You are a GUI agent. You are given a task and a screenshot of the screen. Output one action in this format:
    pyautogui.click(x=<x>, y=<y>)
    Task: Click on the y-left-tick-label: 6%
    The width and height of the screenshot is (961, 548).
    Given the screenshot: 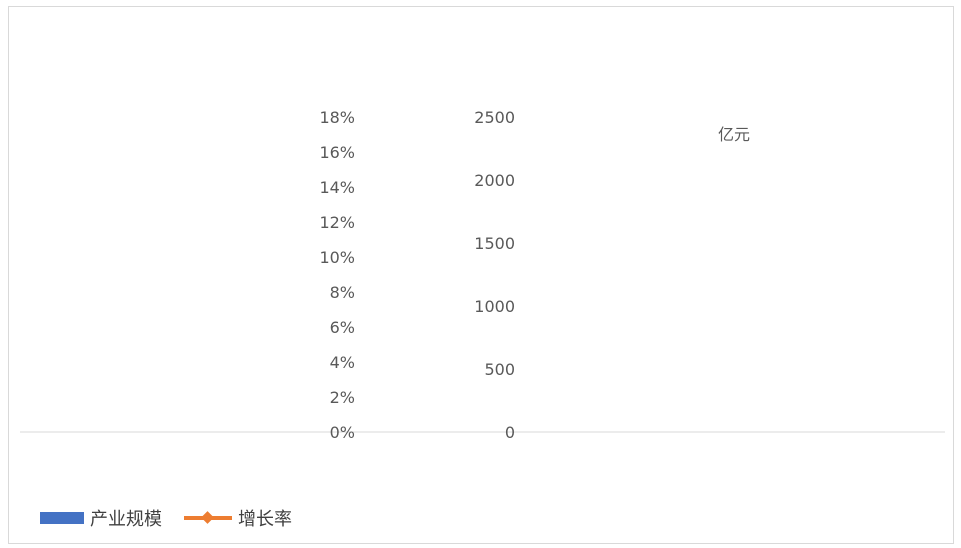 What is the action you would take?
    pyautogui.click(x=342, y=327)
    